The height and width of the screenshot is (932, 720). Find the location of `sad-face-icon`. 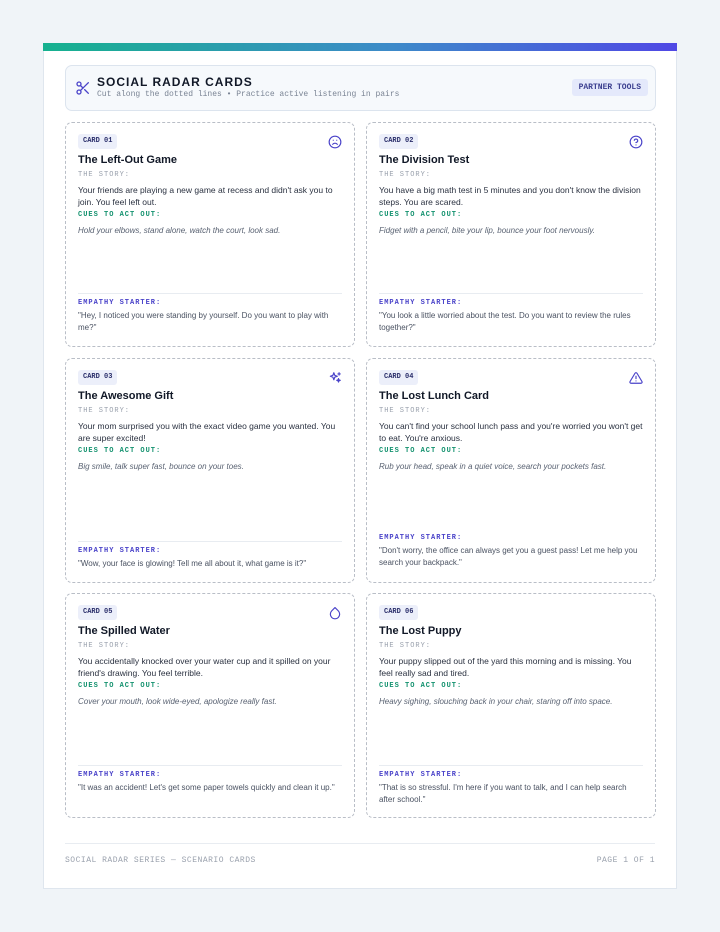

sad-face-icon is located at coordinates (335, 142).